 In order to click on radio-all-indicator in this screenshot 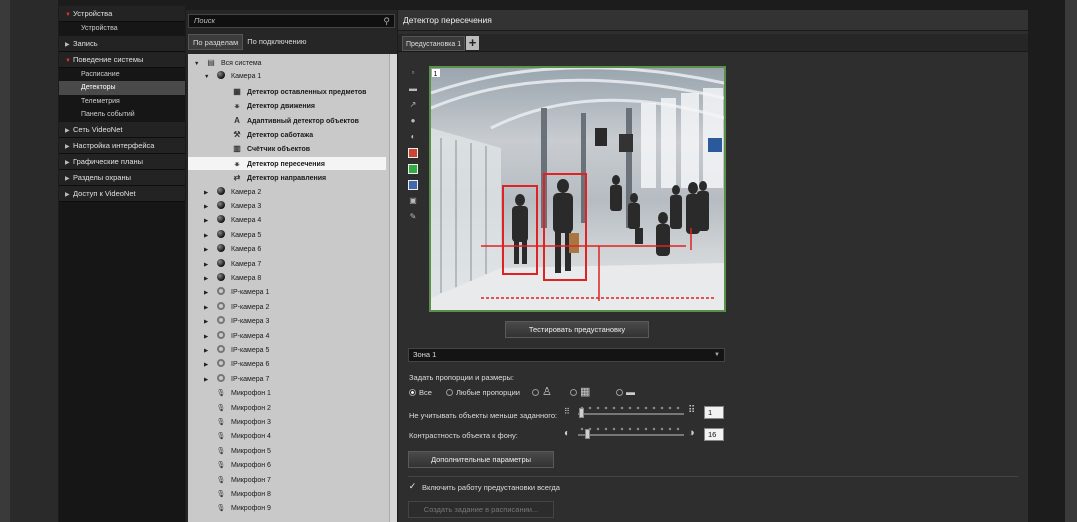, I will do `click(412, 392)`.